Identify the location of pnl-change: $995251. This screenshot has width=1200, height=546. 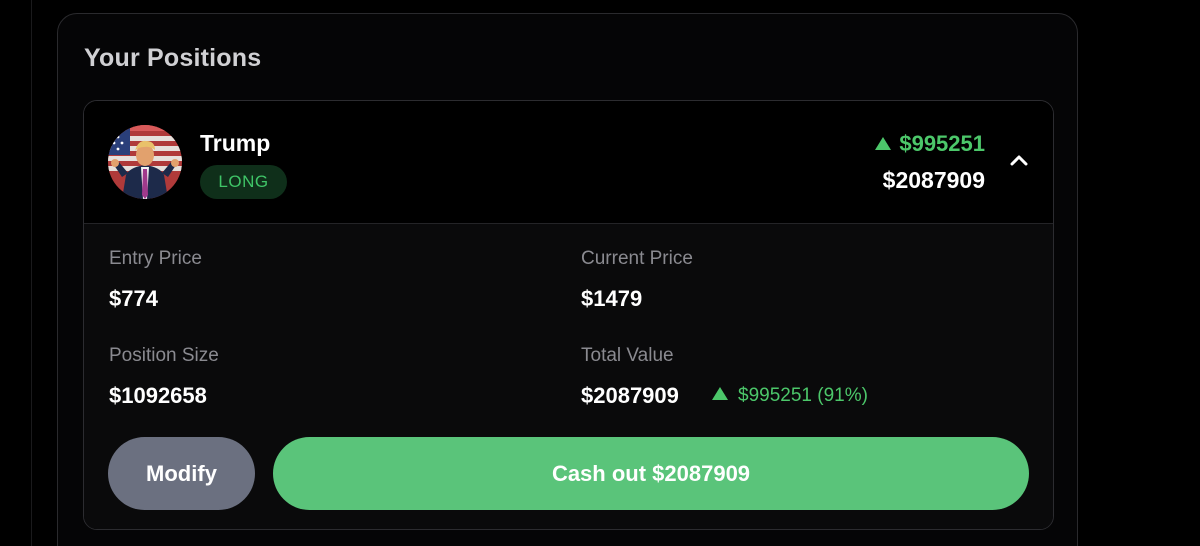
(930, 144).